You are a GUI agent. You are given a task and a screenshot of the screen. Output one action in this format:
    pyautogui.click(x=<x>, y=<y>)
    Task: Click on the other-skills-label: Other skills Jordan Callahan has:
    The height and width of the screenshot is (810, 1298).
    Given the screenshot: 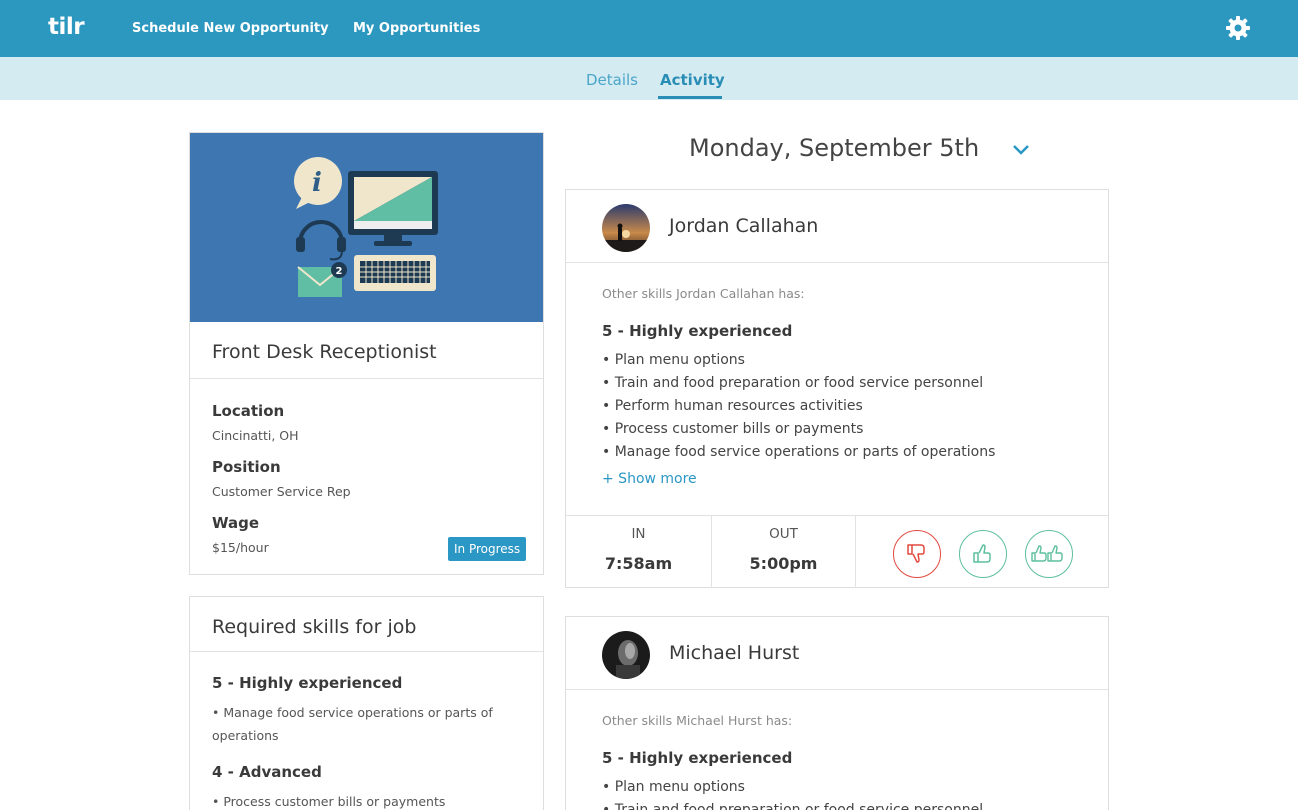 What is the action you would take?
    pyautogui.click(x=703, y=293)
    